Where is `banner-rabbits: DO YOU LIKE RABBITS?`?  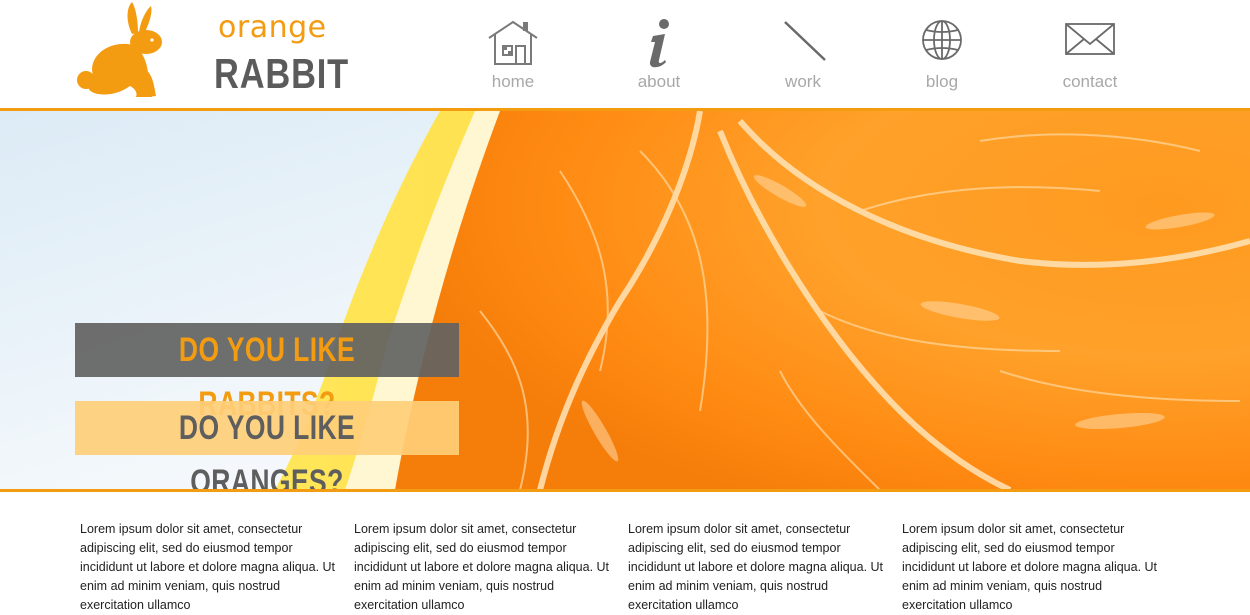 banner-rabbits: DO YOU LIKE RABBITS? is located at coordinates (267, 373).